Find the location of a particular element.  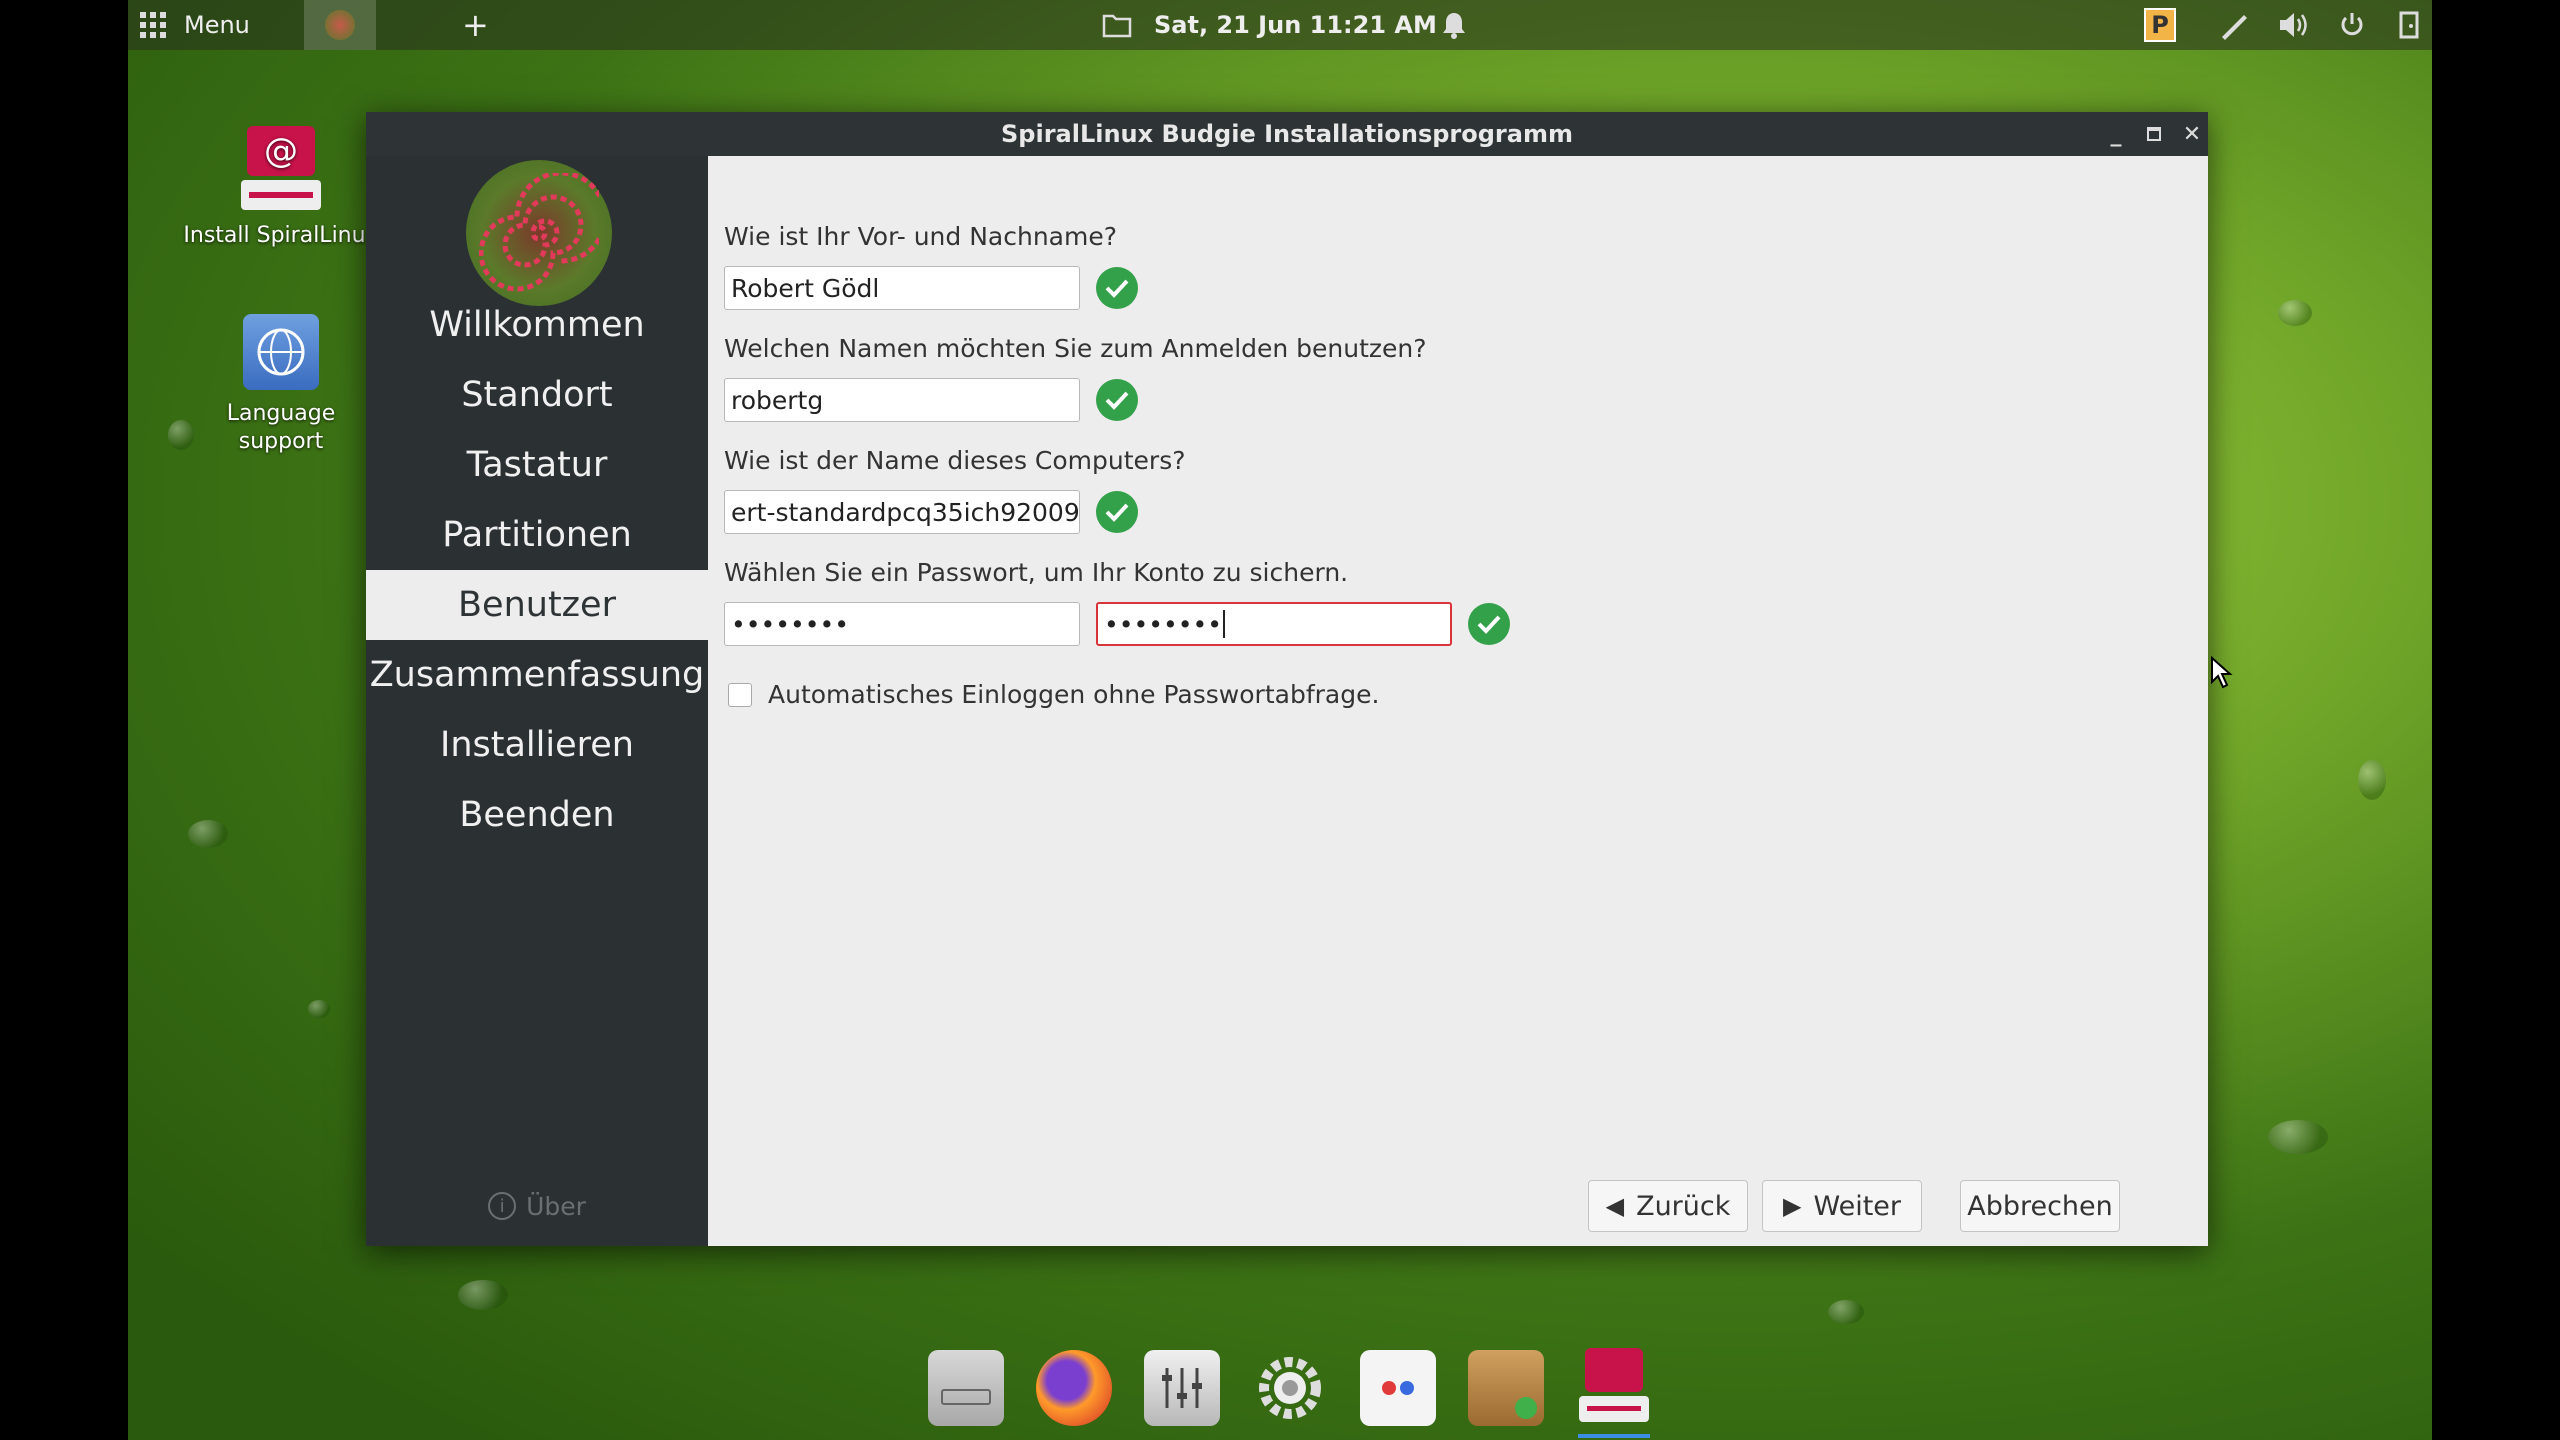

apps-grid-icon is located at coordinates (153, 25).